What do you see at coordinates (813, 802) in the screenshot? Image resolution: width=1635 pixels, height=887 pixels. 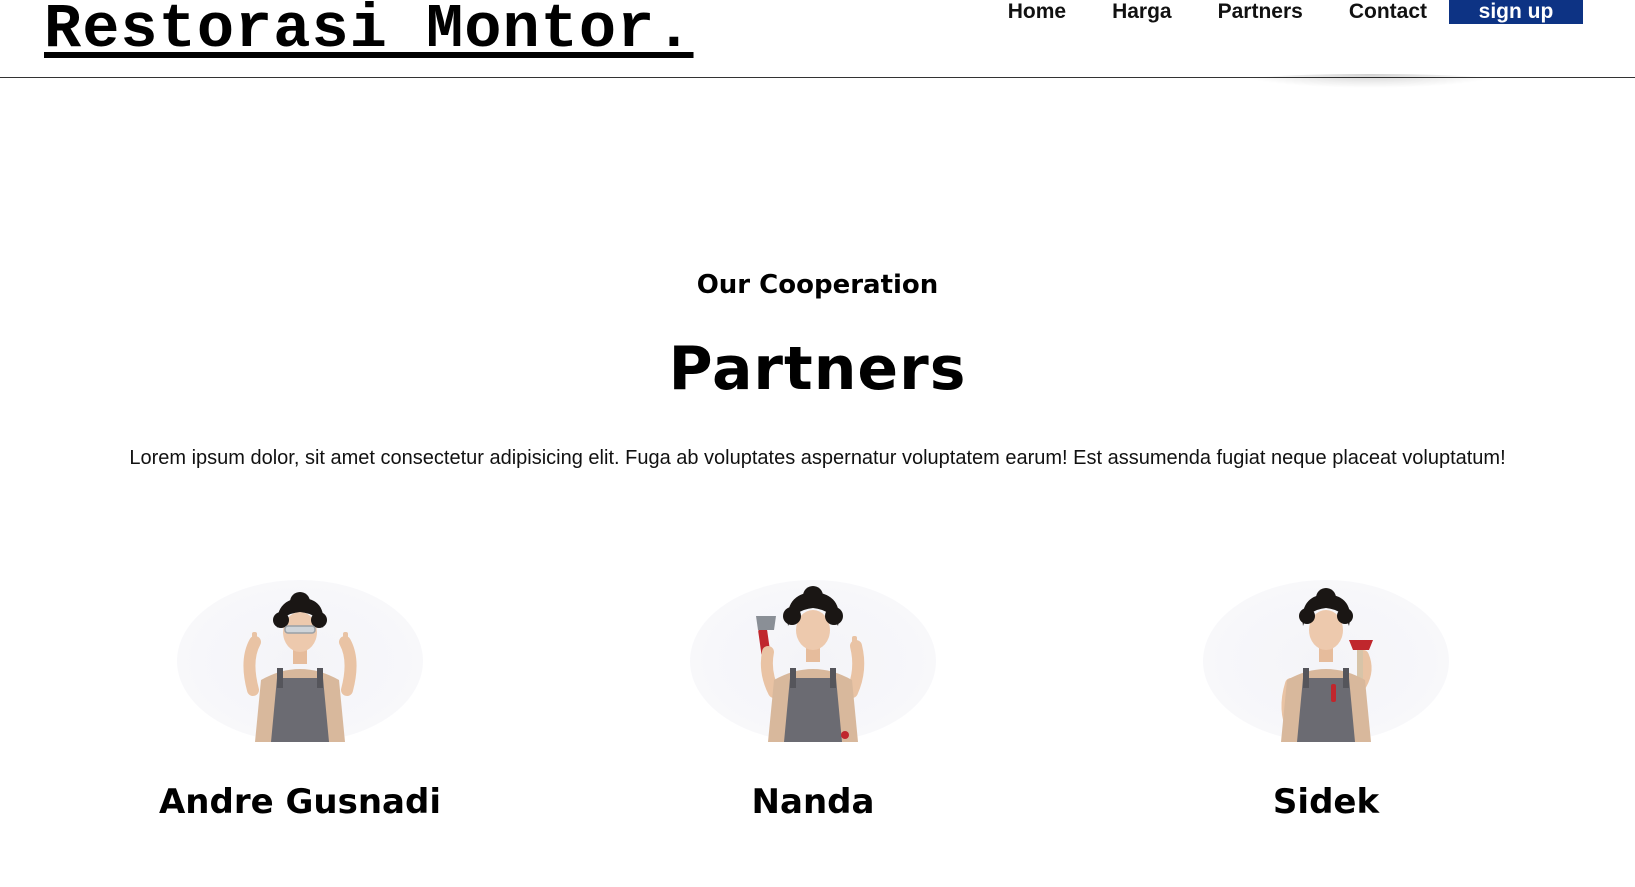 I see `partner-name: Nanda` at bounding box center [813, 802].